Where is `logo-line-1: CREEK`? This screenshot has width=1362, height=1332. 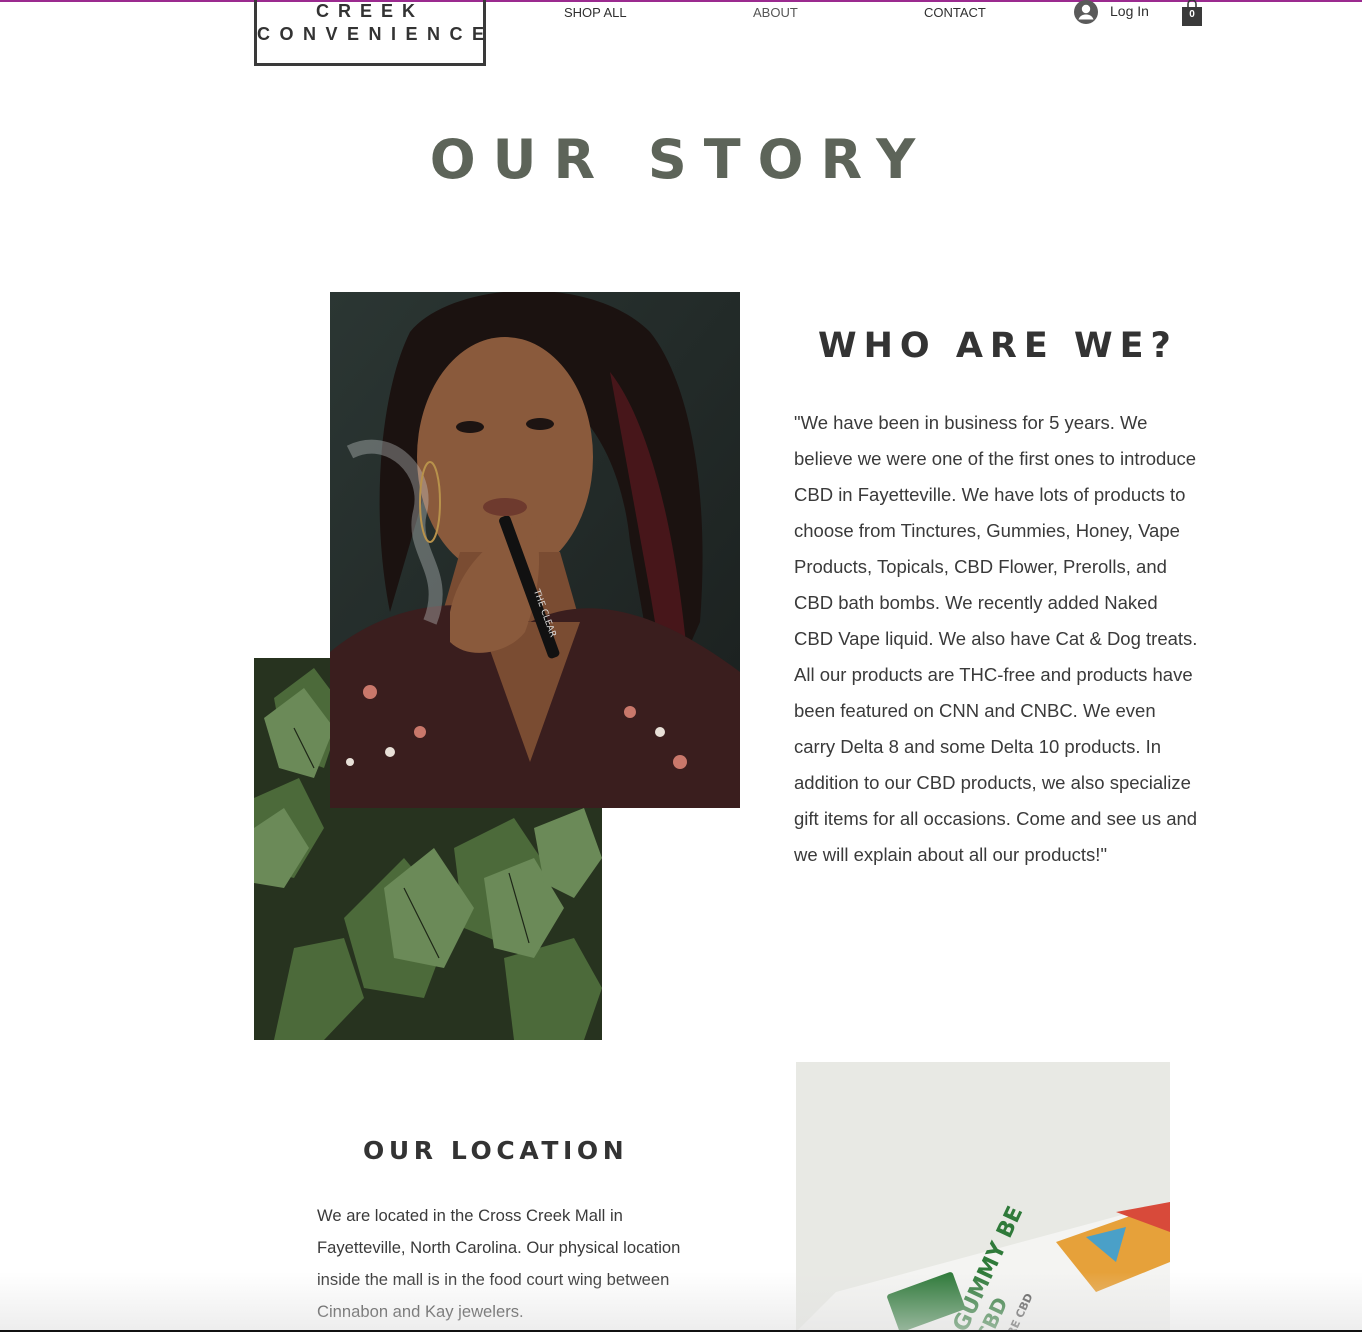 logo-line-1: CREEK is located at coordinates (369, 11).